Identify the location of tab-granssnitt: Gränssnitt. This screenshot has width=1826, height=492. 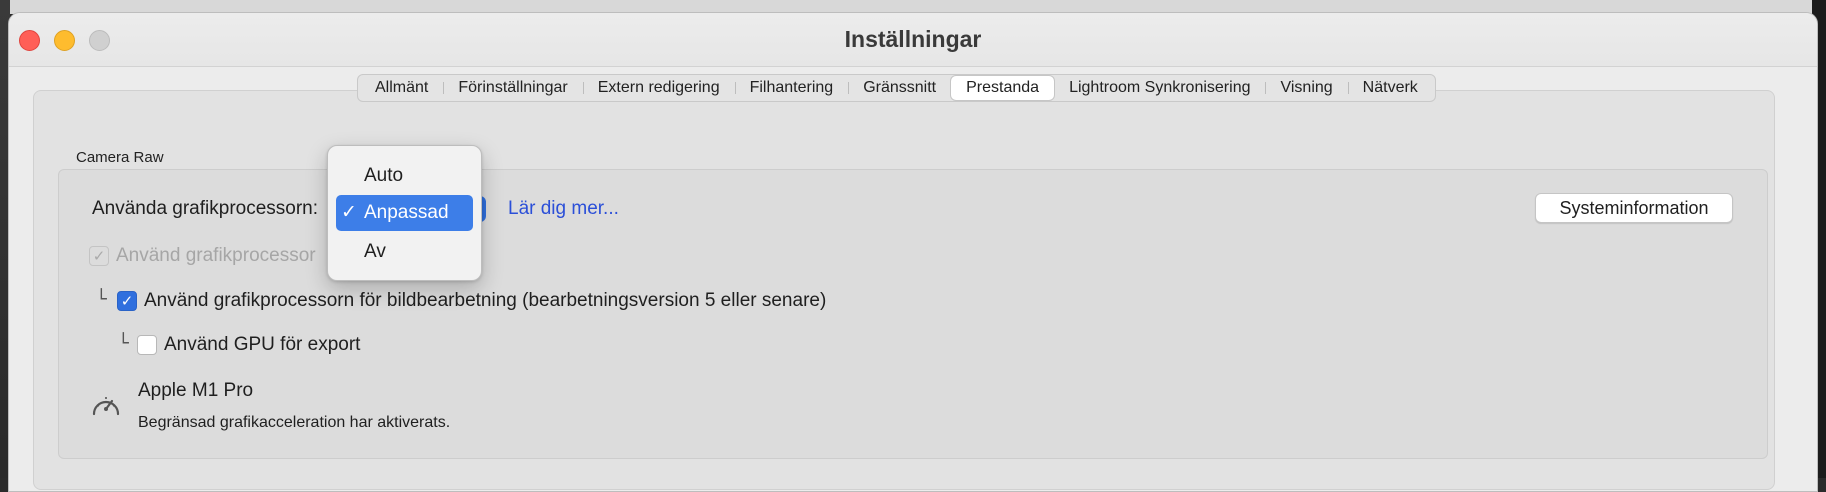
(899, 88).